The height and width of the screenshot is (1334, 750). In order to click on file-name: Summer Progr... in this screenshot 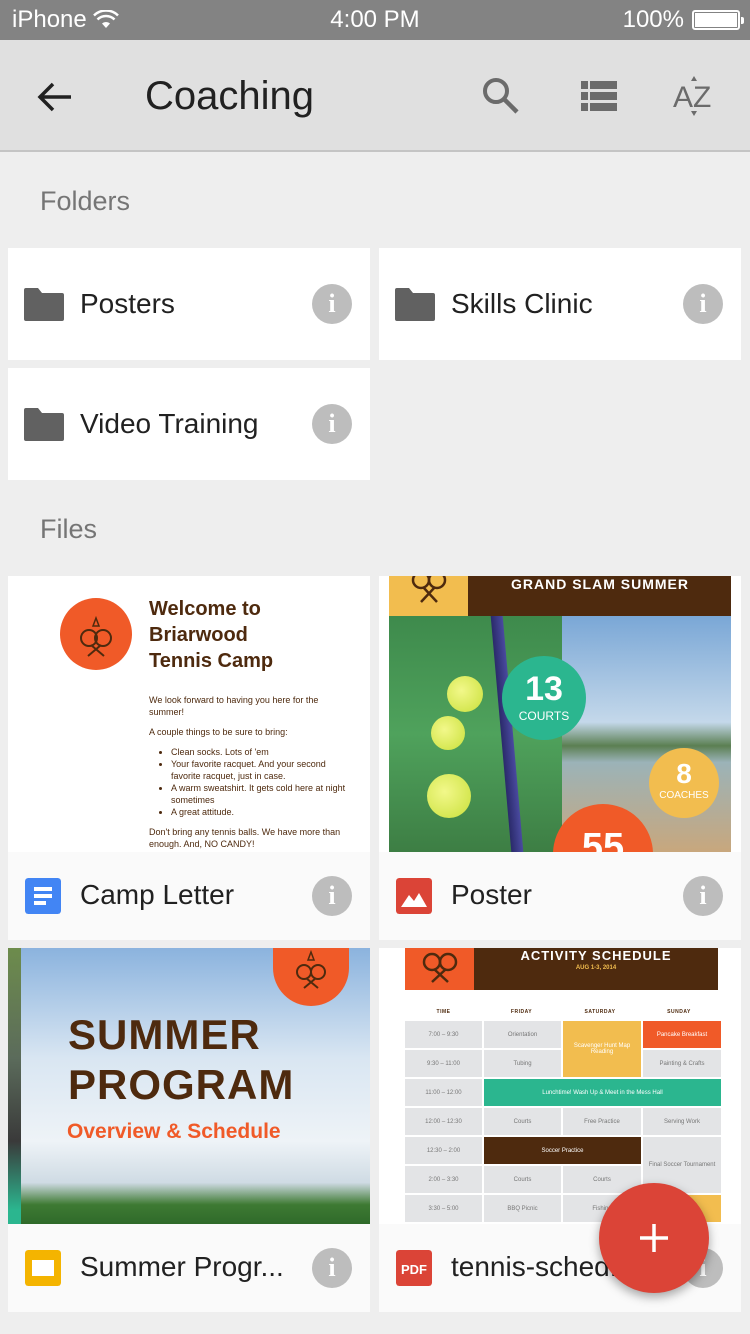, I will do `click(182, 1266)`.